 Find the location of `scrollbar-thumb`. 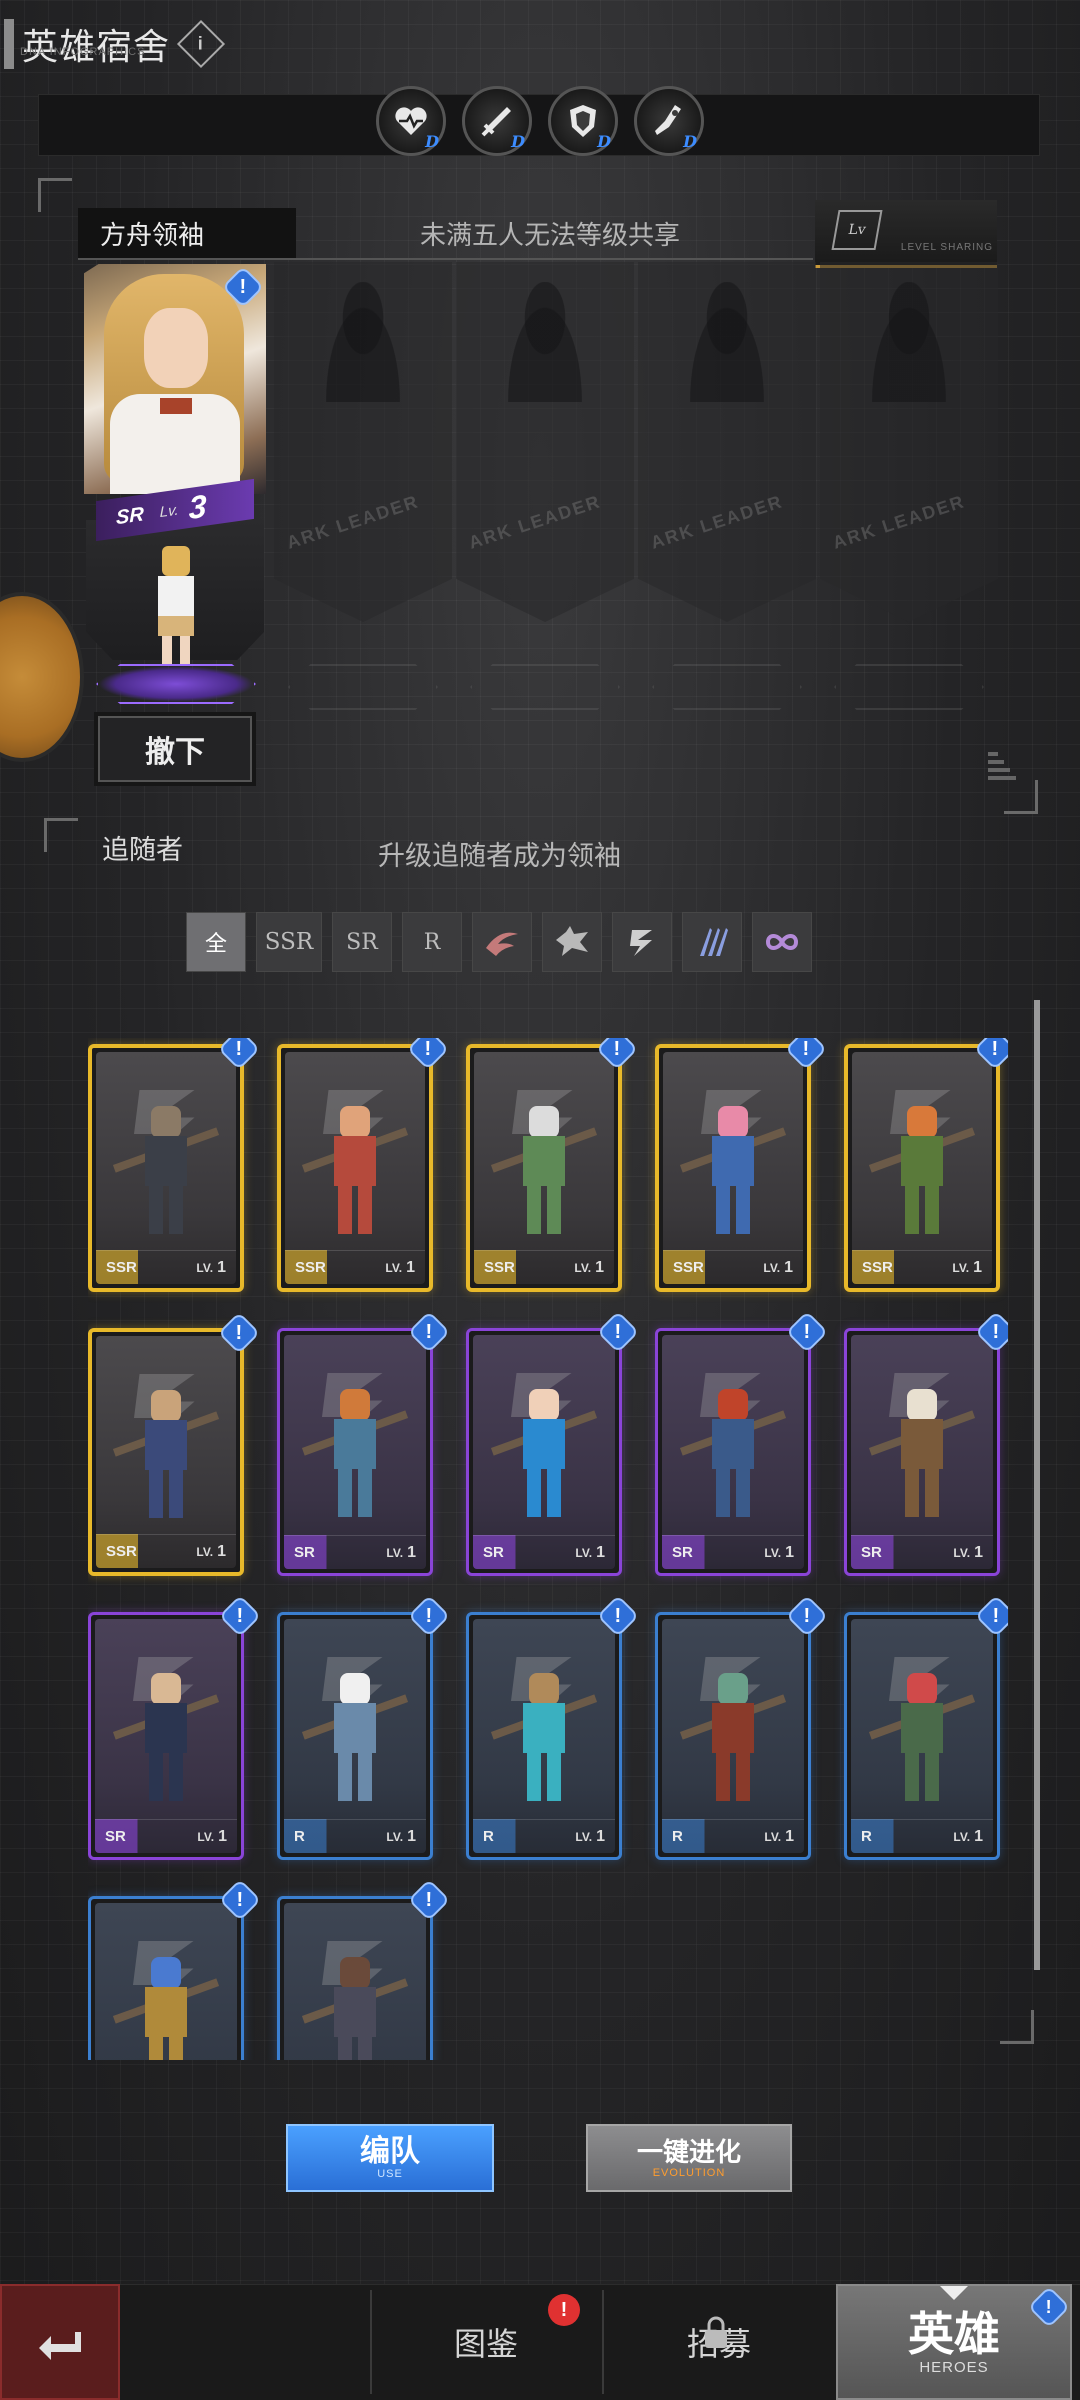

scrollbar-thumb is located at coordinates (1037, 1485).